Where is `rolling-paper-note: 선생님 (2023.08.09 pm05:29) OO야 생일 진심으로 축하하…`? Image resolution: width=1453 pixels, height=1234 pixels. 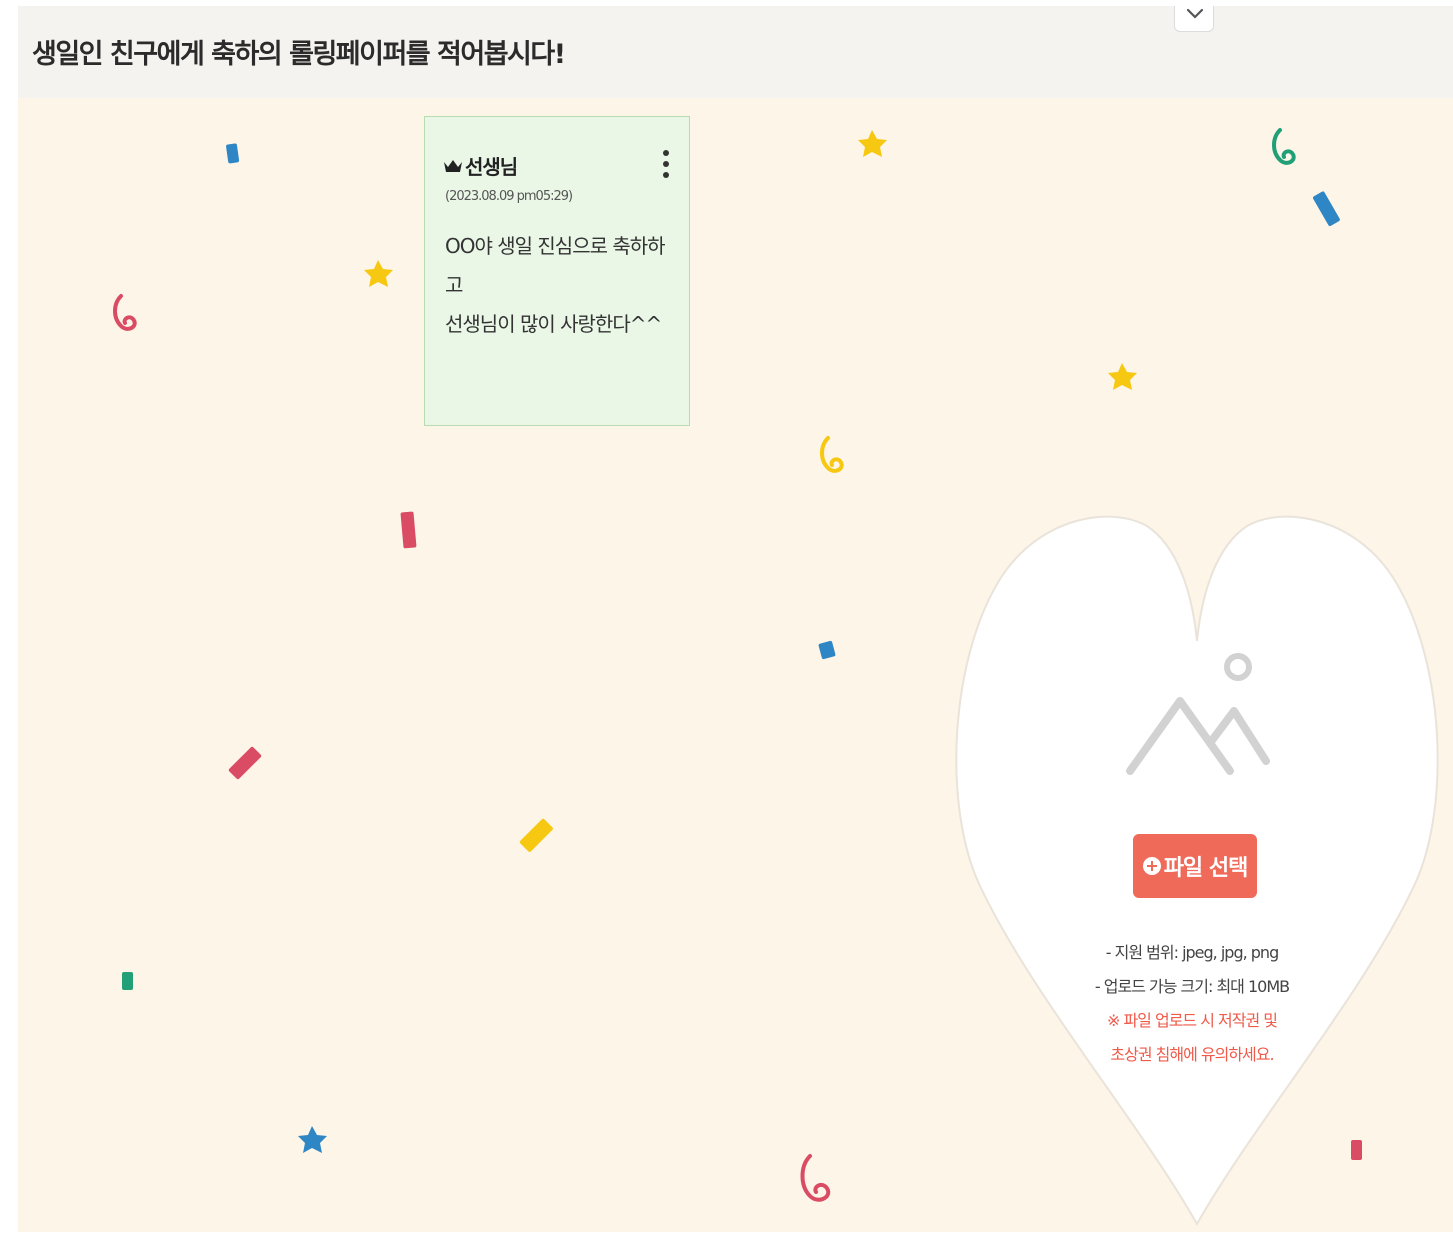 rolling-paper-note: 선생님 (2023.08.09 pm05:29) OO야 생일 진심으로 축하하… is located at coordinates (557, 271).